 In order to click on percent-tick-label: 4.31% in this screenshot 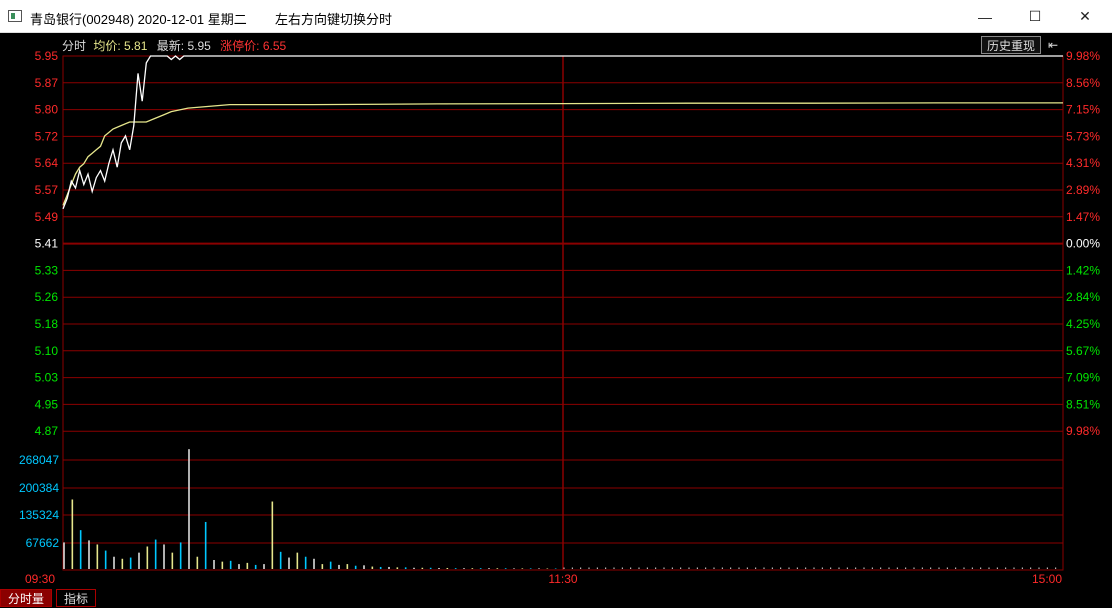, I will do `click(1083, 163)`.